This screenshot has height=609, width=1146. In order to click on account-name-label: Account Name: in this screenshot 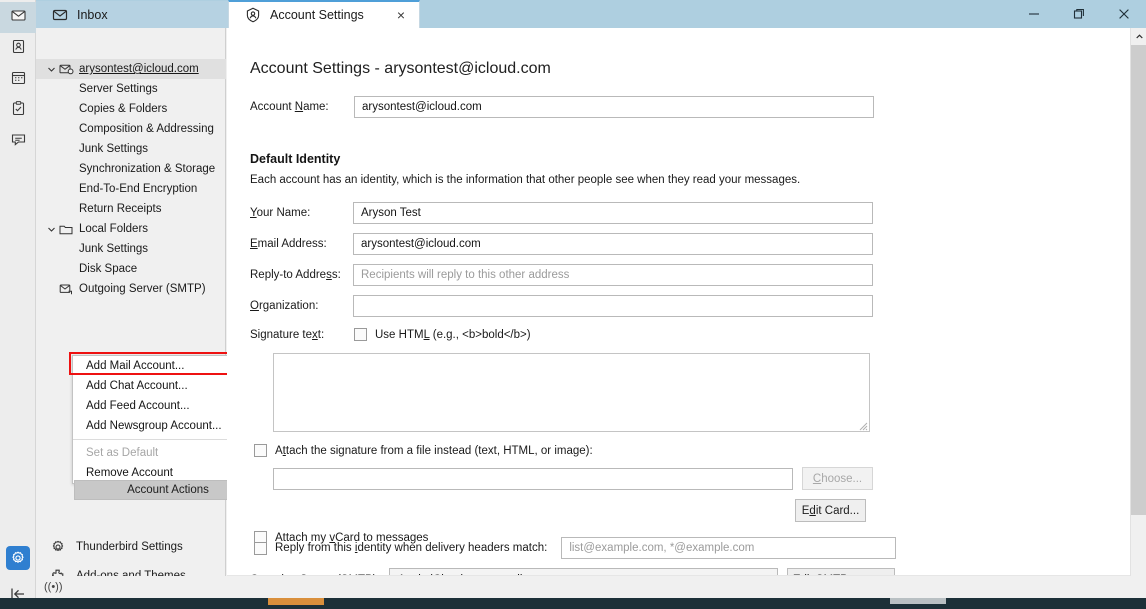, I will do `click(289, 107)`.